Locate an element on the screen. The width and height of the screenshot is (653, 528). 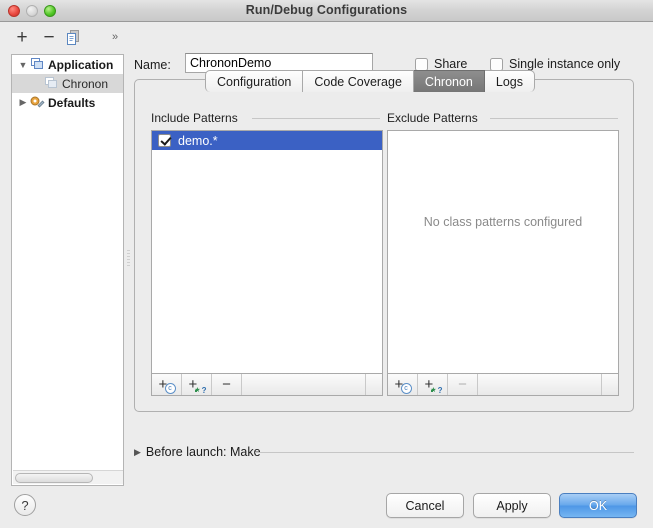
apply-button: Apply is located at coordinates (512, 505).